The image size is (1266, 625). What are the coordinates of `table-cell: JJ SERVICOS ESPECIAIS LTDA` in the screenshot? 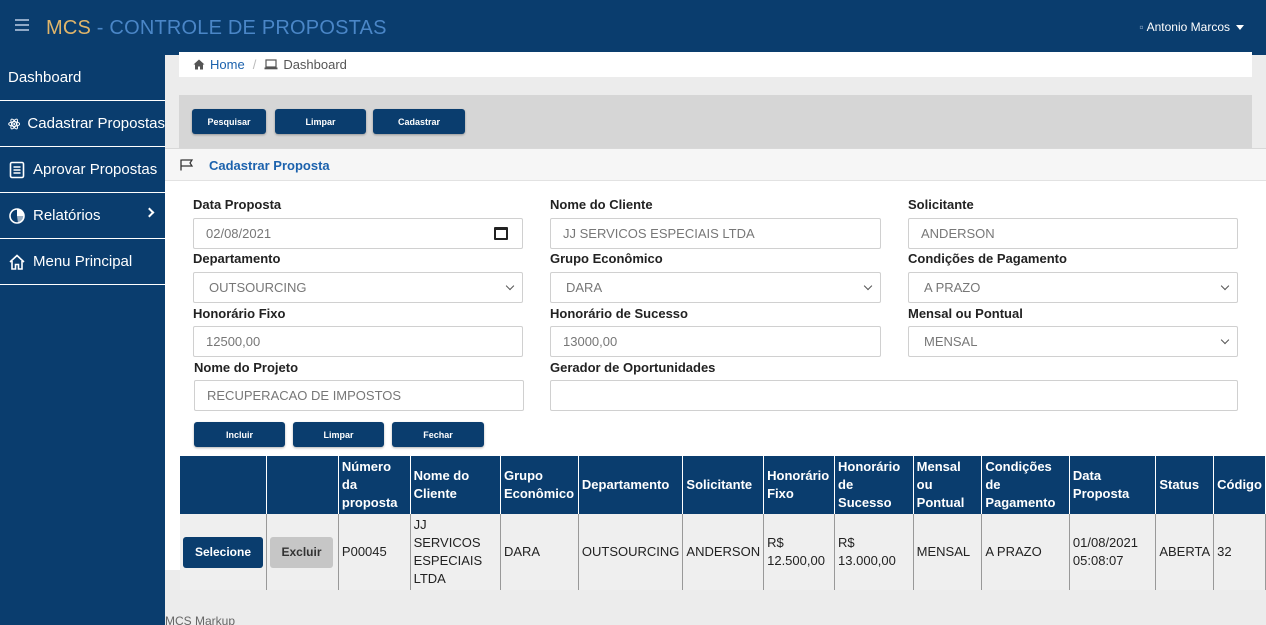 It's located at (455, 552).